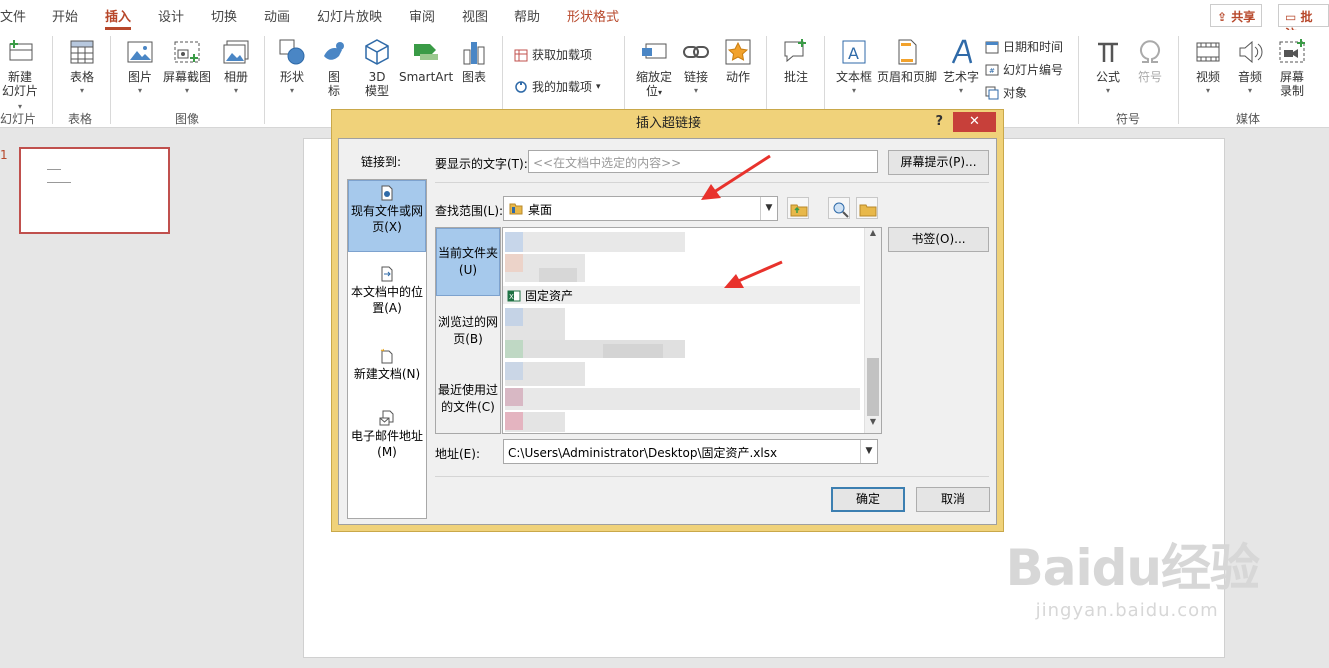 The height and width of the screenshot is (668, 1329). What do you see at coordinates (1127, 610) in the screenshot?
I see `watermark-url: jingyan.baidu.com` at bounding box center [1127, 610].